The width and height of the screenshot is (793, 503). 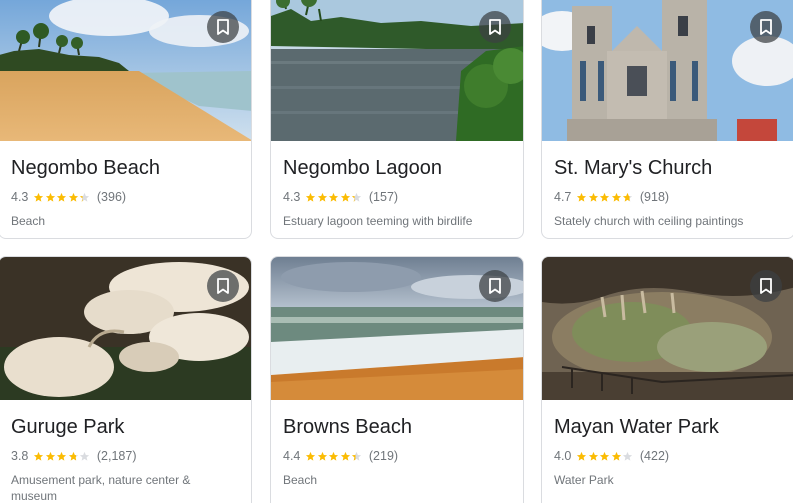 I want to click on review-count: (157), so click(x=383, y=197).